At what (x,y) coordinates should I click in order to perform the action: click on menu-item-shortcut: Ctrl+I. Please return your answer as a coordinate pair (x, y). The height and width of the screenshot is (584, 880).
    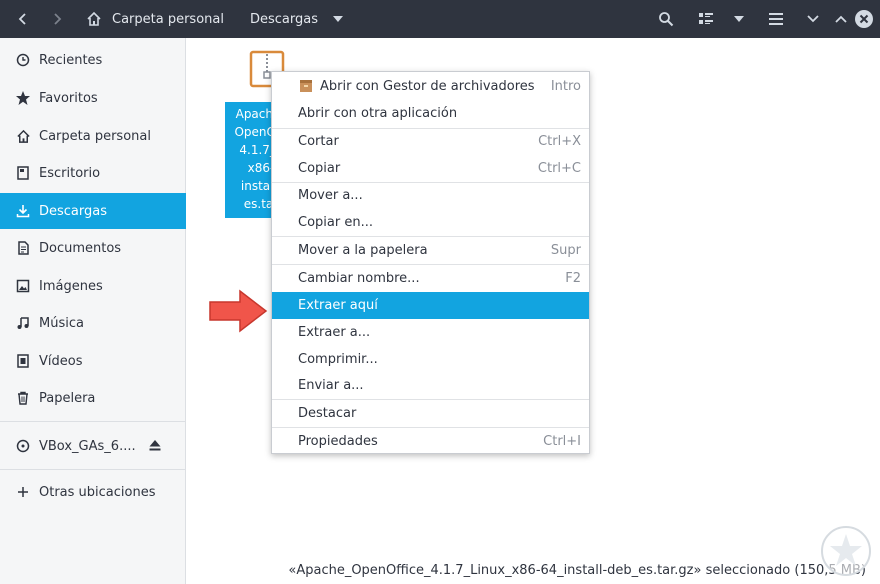
    Looking at the image, I should click on (562, 441).